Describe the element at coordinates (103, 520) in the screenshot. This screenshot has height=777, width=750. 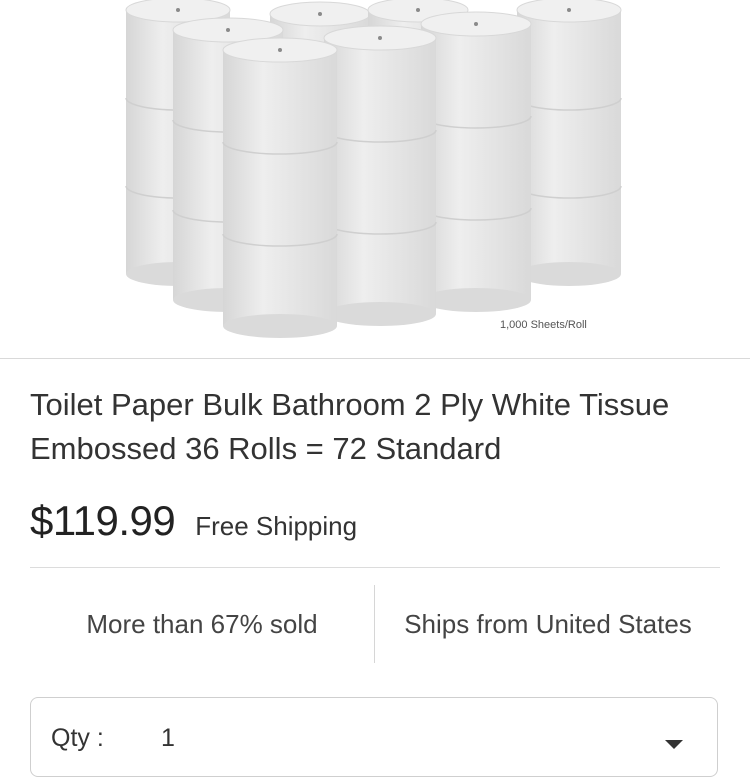
I see `price: $119.99` at that location.